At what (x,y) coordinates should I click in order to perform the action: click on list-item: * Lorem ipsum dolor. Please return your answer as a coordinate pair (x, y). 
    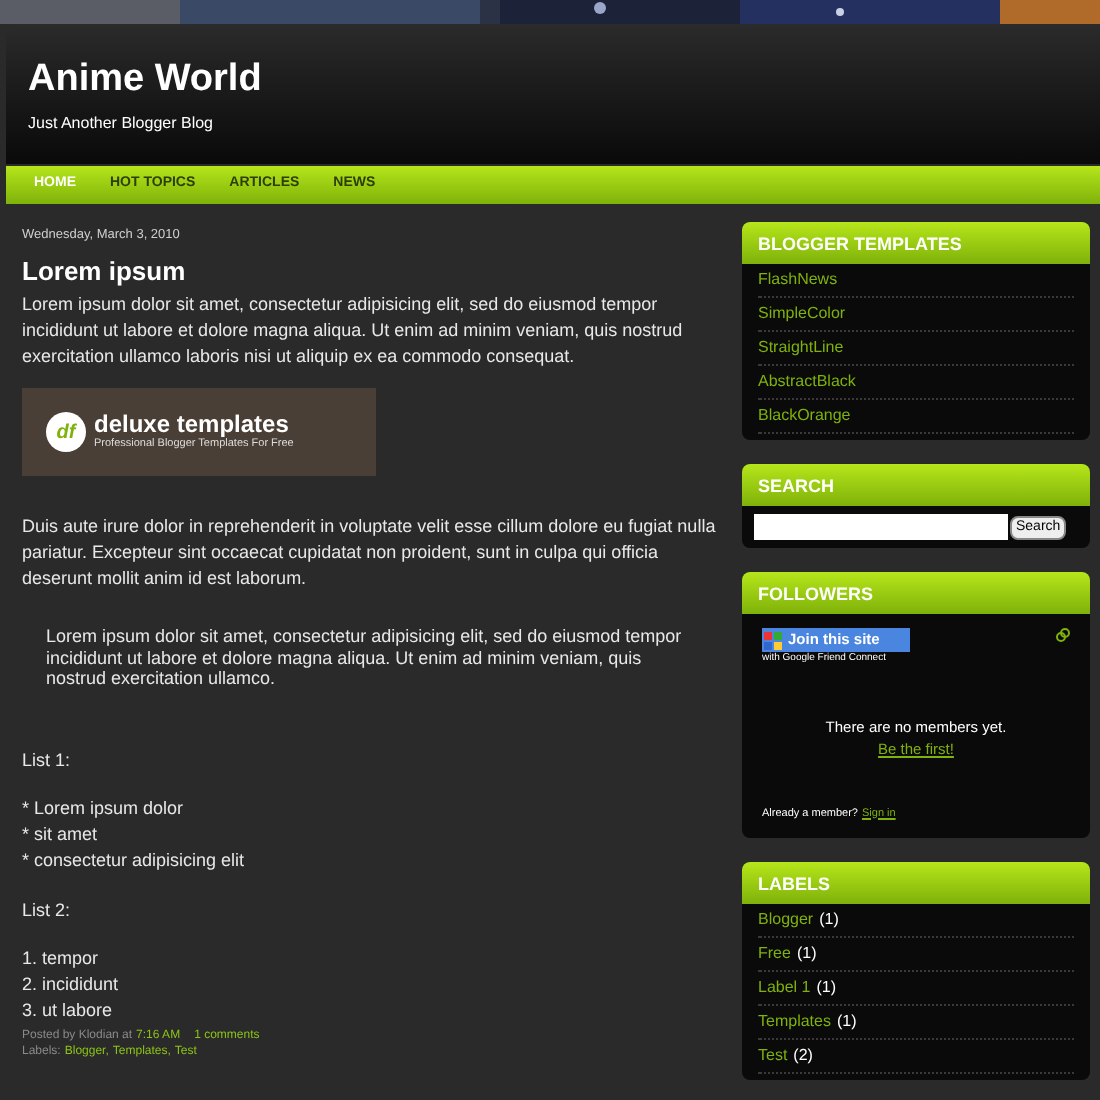
    Looking at the image, I should click on (104, 808).